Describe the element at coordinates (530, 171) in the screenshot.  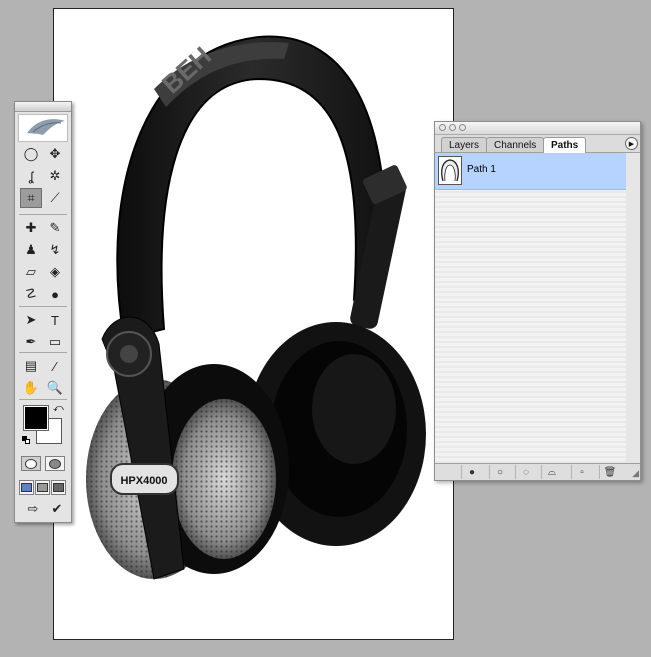
I see `list-item: Path 1` at that location.